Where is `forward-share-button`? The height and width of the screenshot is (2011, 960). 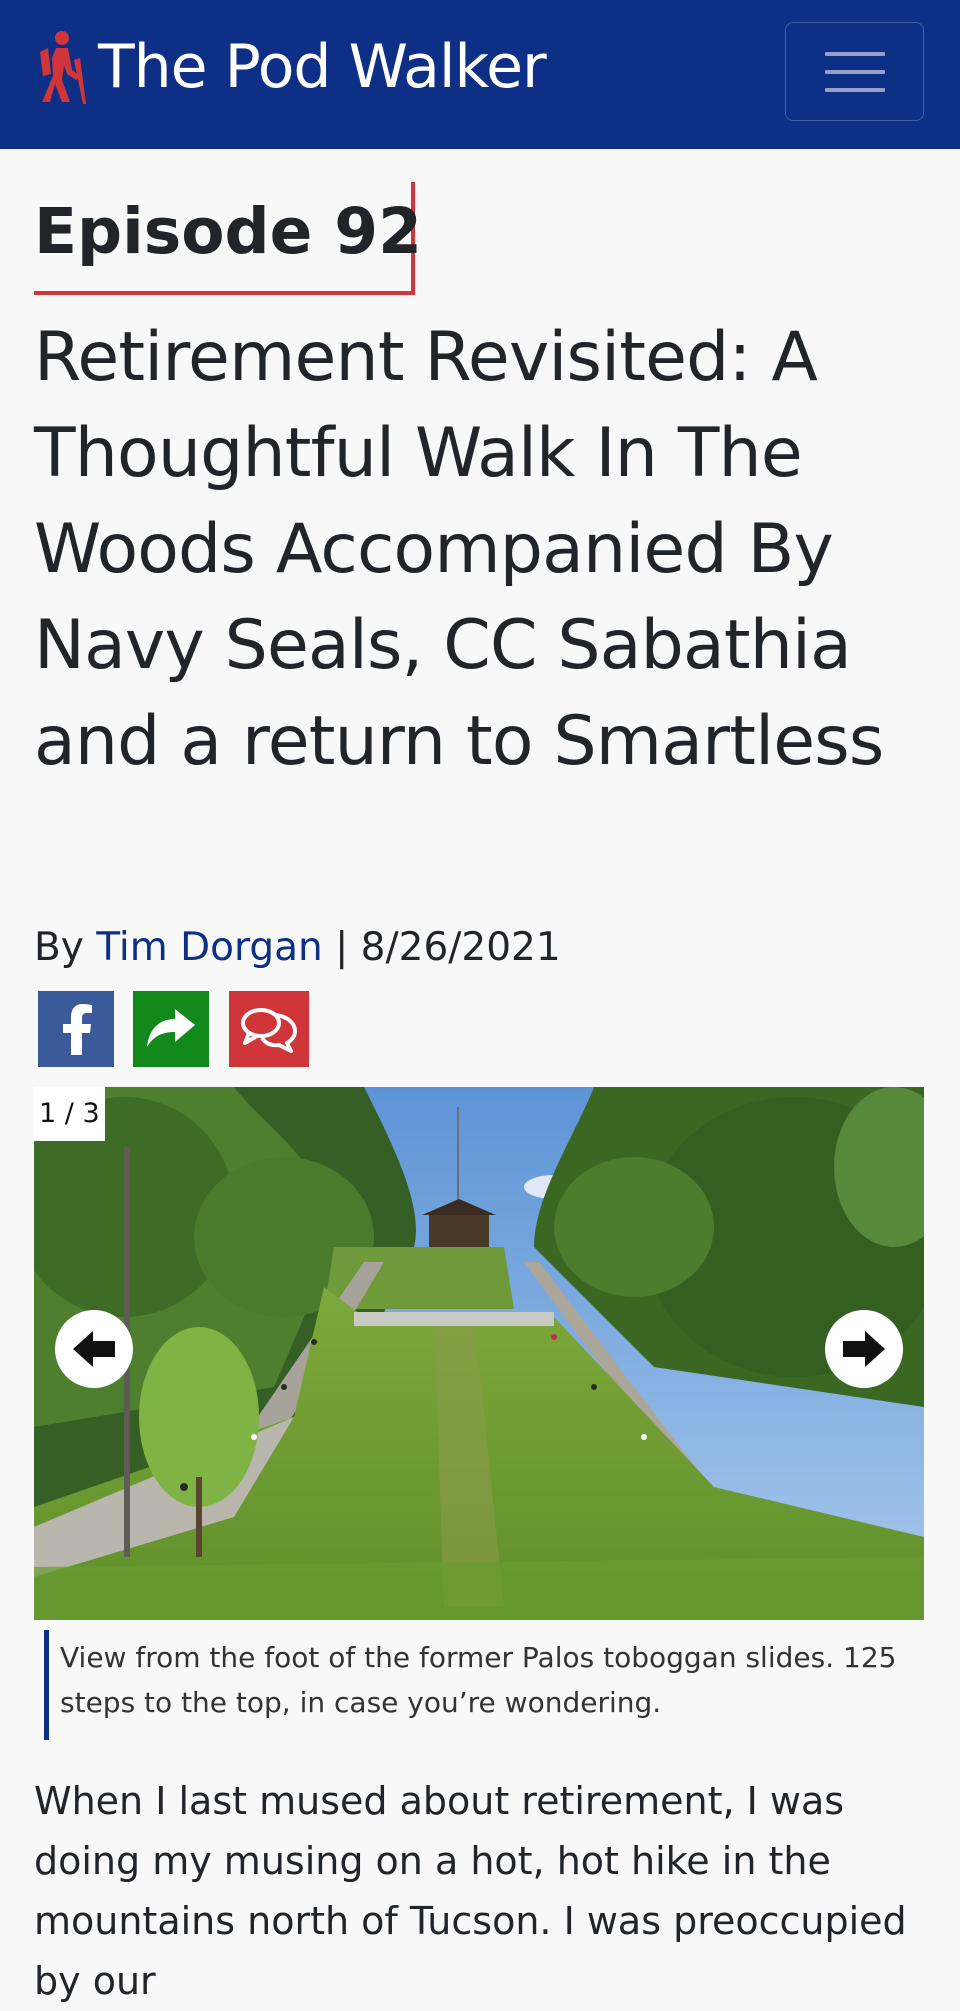 forward-share-button is located at coordinates (171, 1029).